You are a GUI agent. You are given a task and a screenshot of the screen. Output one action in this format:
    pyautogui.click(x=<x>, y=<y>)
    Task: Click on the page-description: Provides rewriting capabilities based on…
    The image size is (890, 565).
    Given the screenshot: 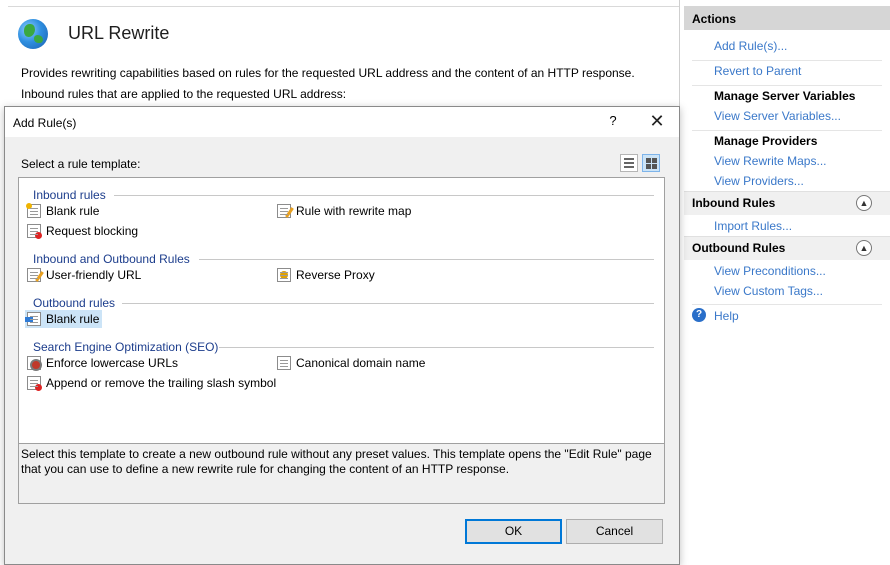 What is the action you would take?
    pyautogui.click(x=328, y=73)
    